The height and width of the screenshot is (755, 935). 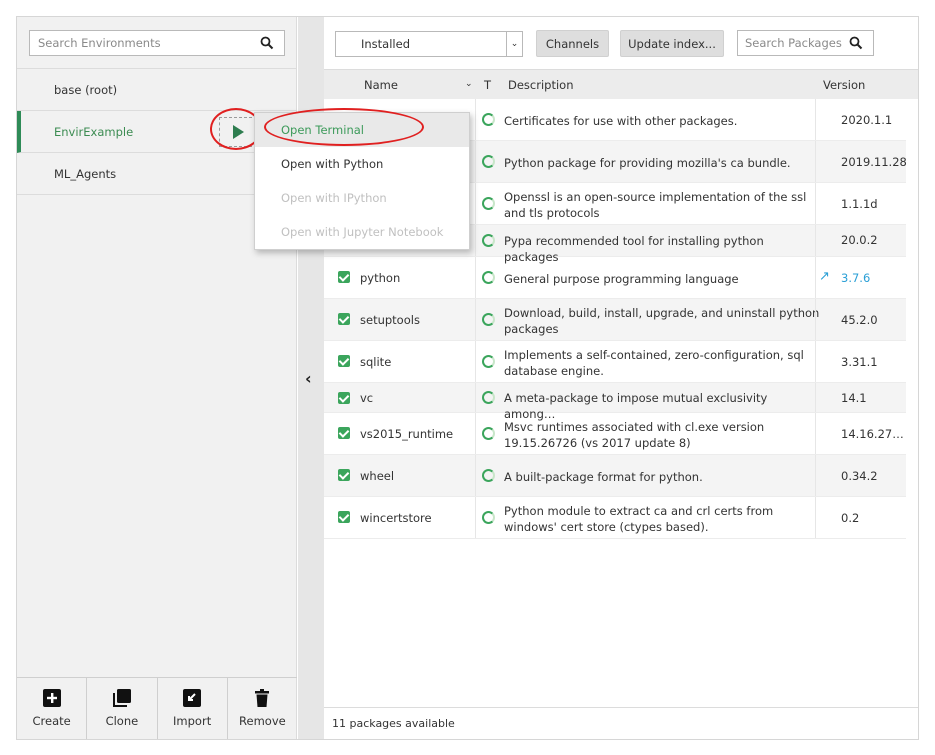 I want to click on channels-button: Channels, so click(x=572, y=43).